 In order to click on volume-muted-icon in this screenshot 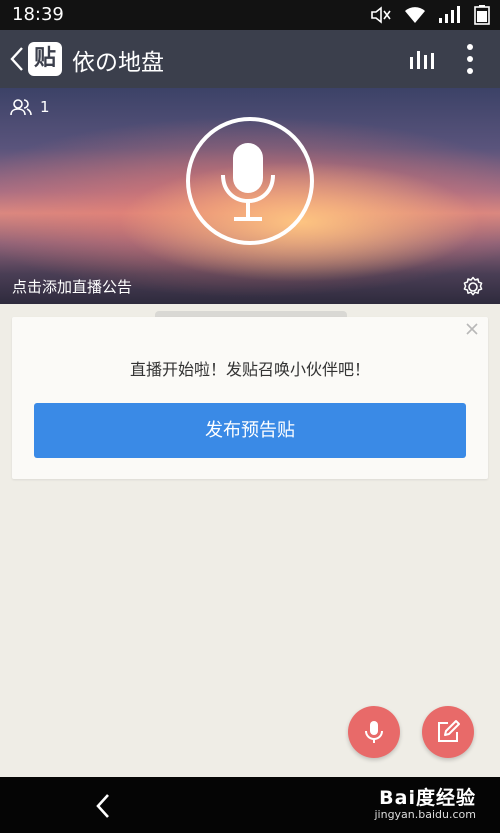, I will do `click(381, 15)`.